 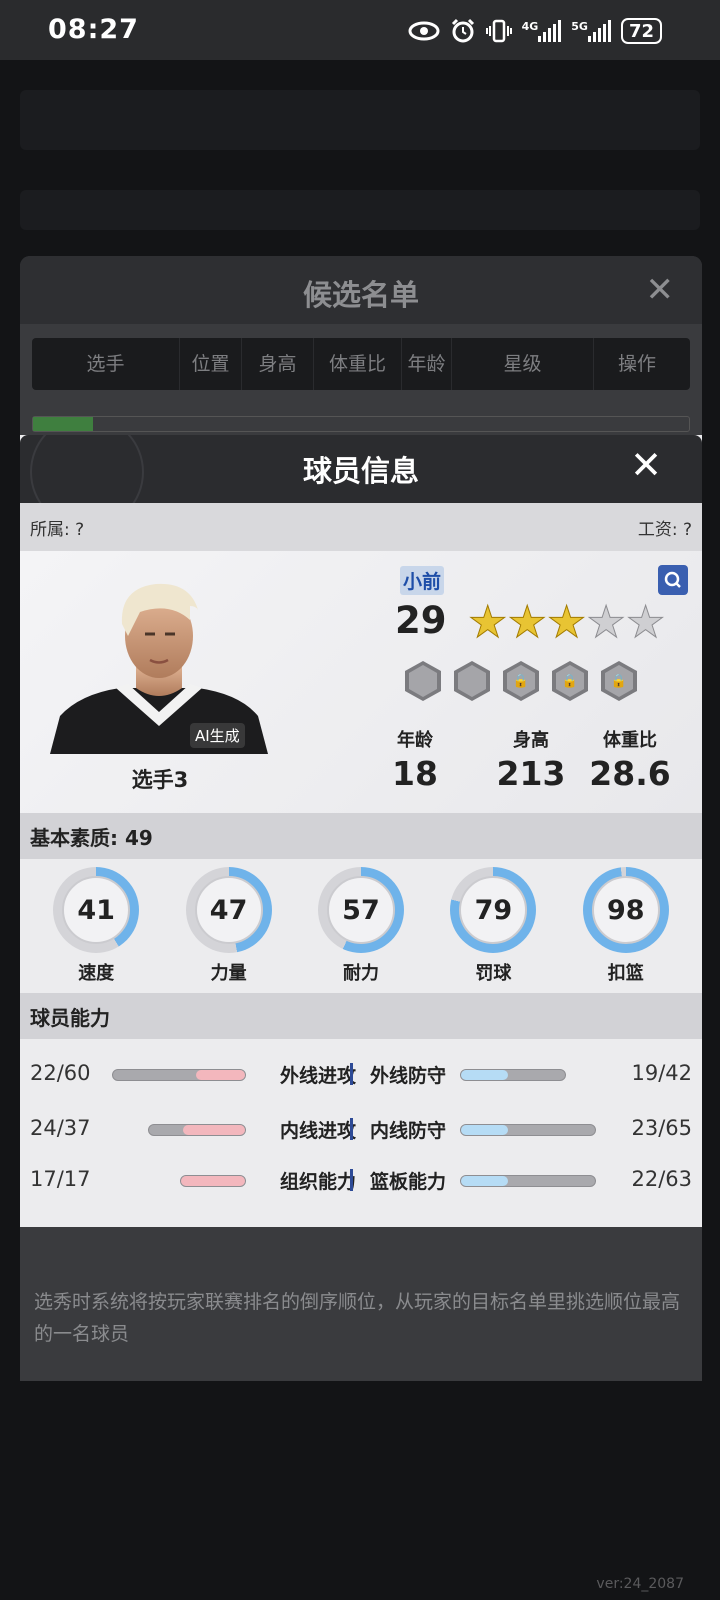 I want to click on player-info-header: 球员信息 ✕, so click(x=361, y=469).